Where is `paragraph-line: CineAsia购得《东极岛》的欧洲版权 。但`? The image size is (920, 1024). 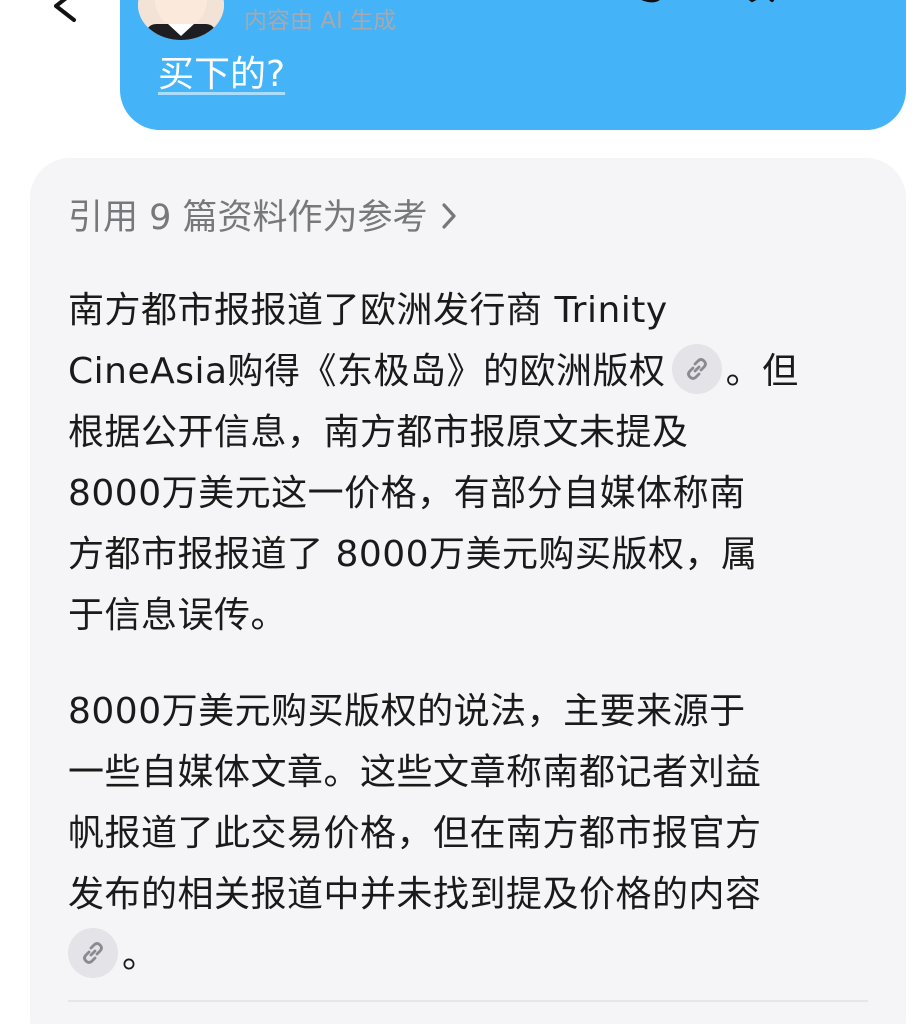
paragraph-line: CineAsia购得《东极岛》的欧洲版权 。但 is located at coordinates (468, 371).